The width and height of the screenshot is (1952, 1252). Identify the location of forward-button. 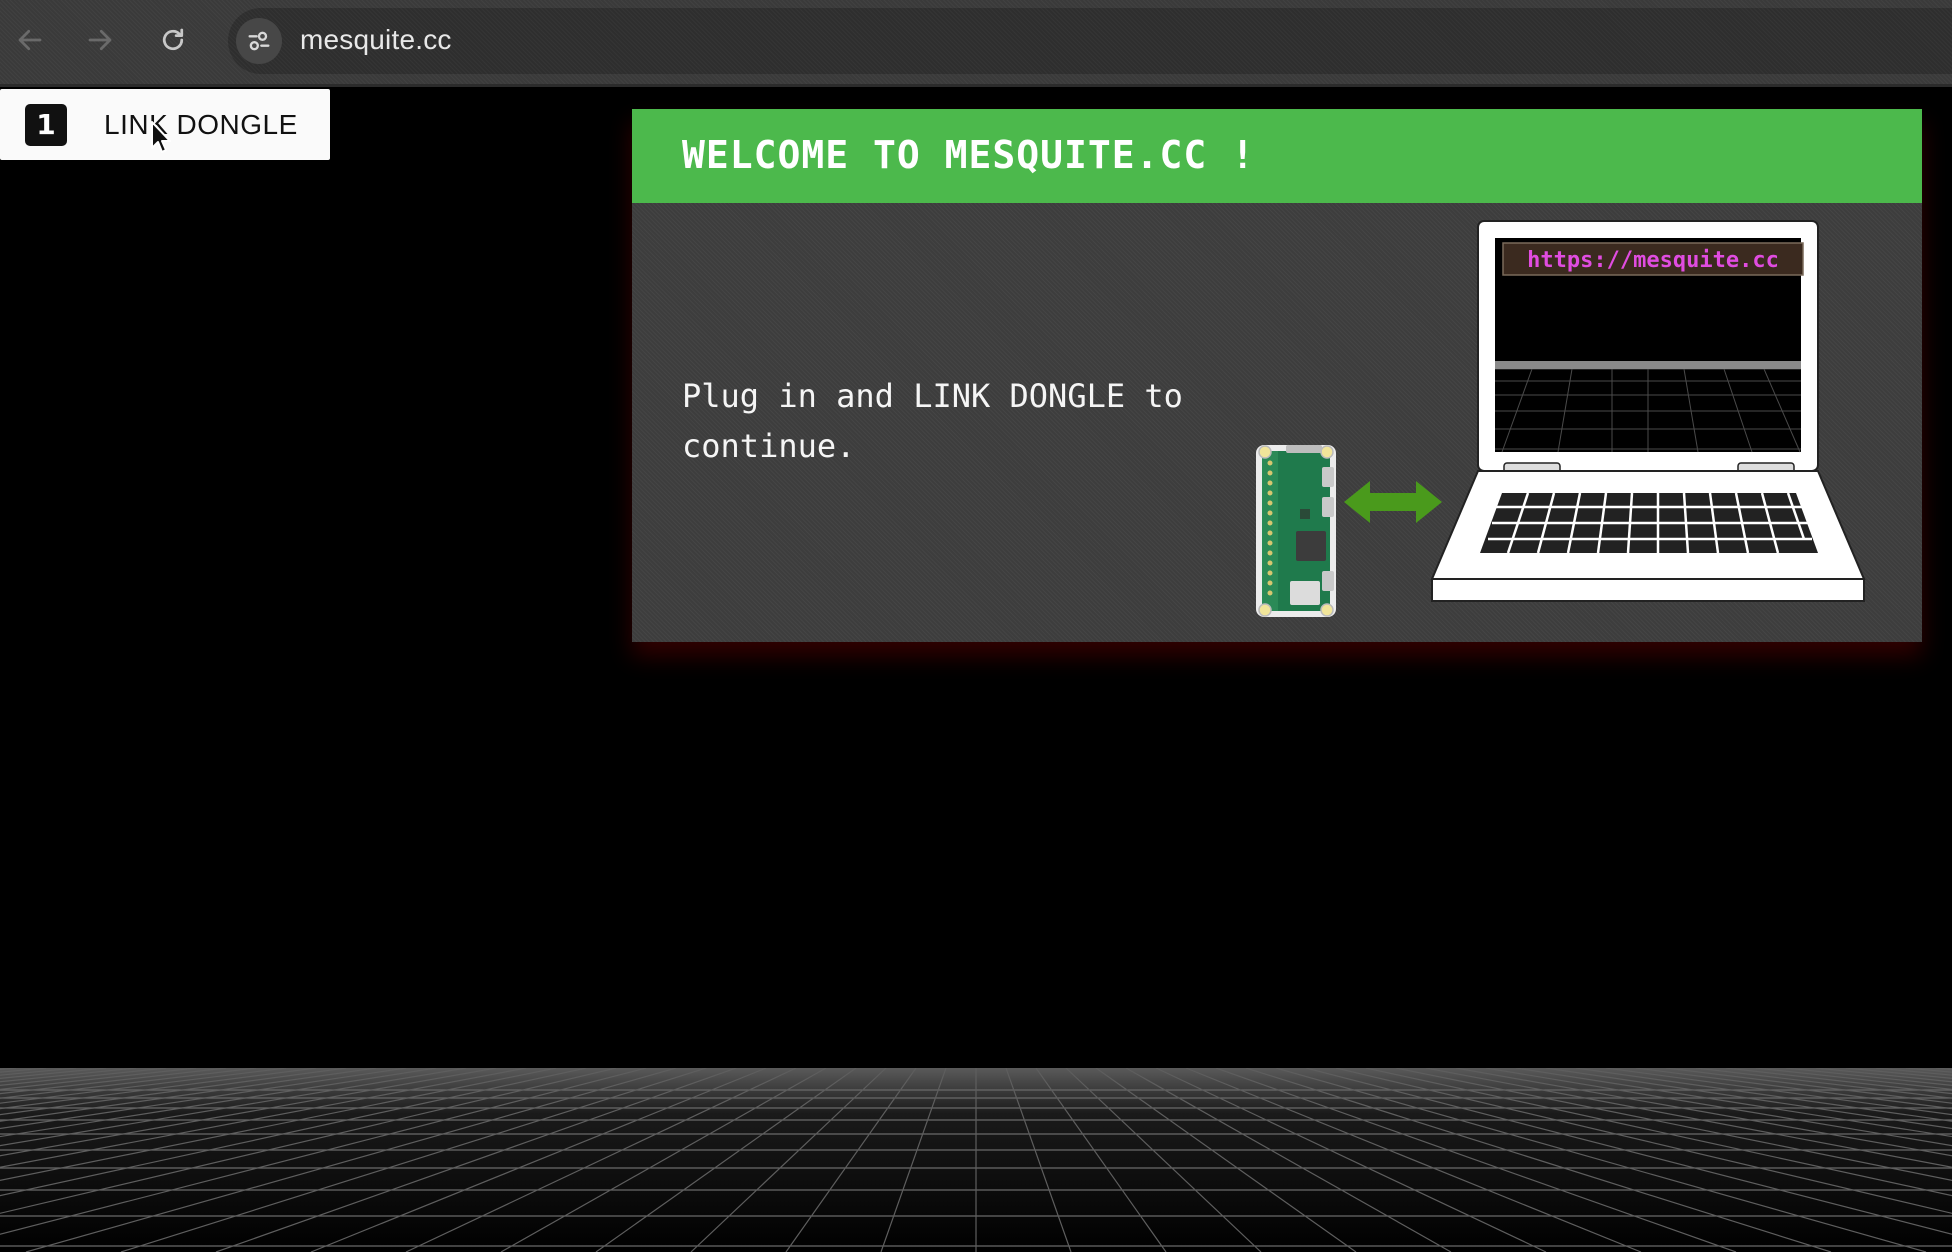
(100, 40).